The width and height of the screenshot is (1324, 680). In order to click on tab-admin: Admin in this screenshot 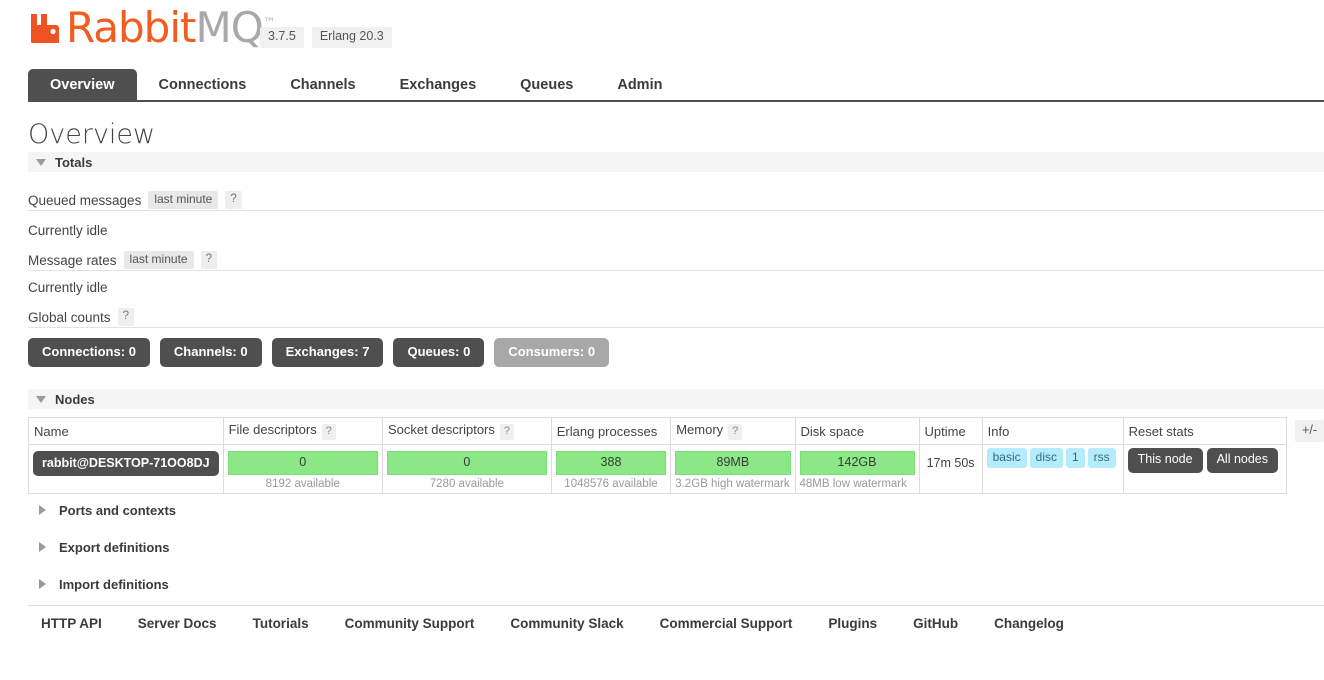, I will do `click(639, 85)`.